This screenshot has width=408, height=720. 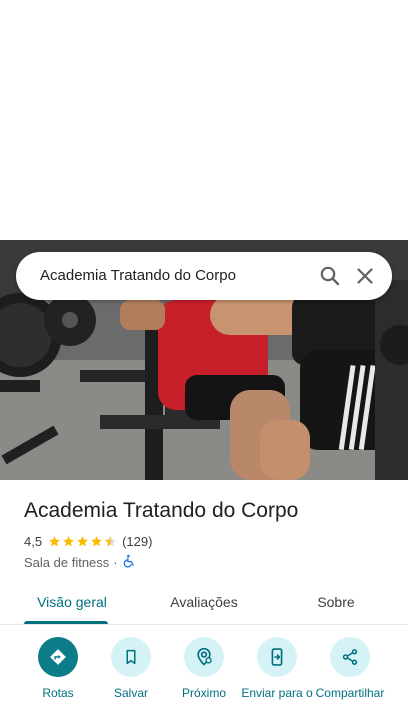 I want to click on active-tab-indicator, so click(x=66, y=622).